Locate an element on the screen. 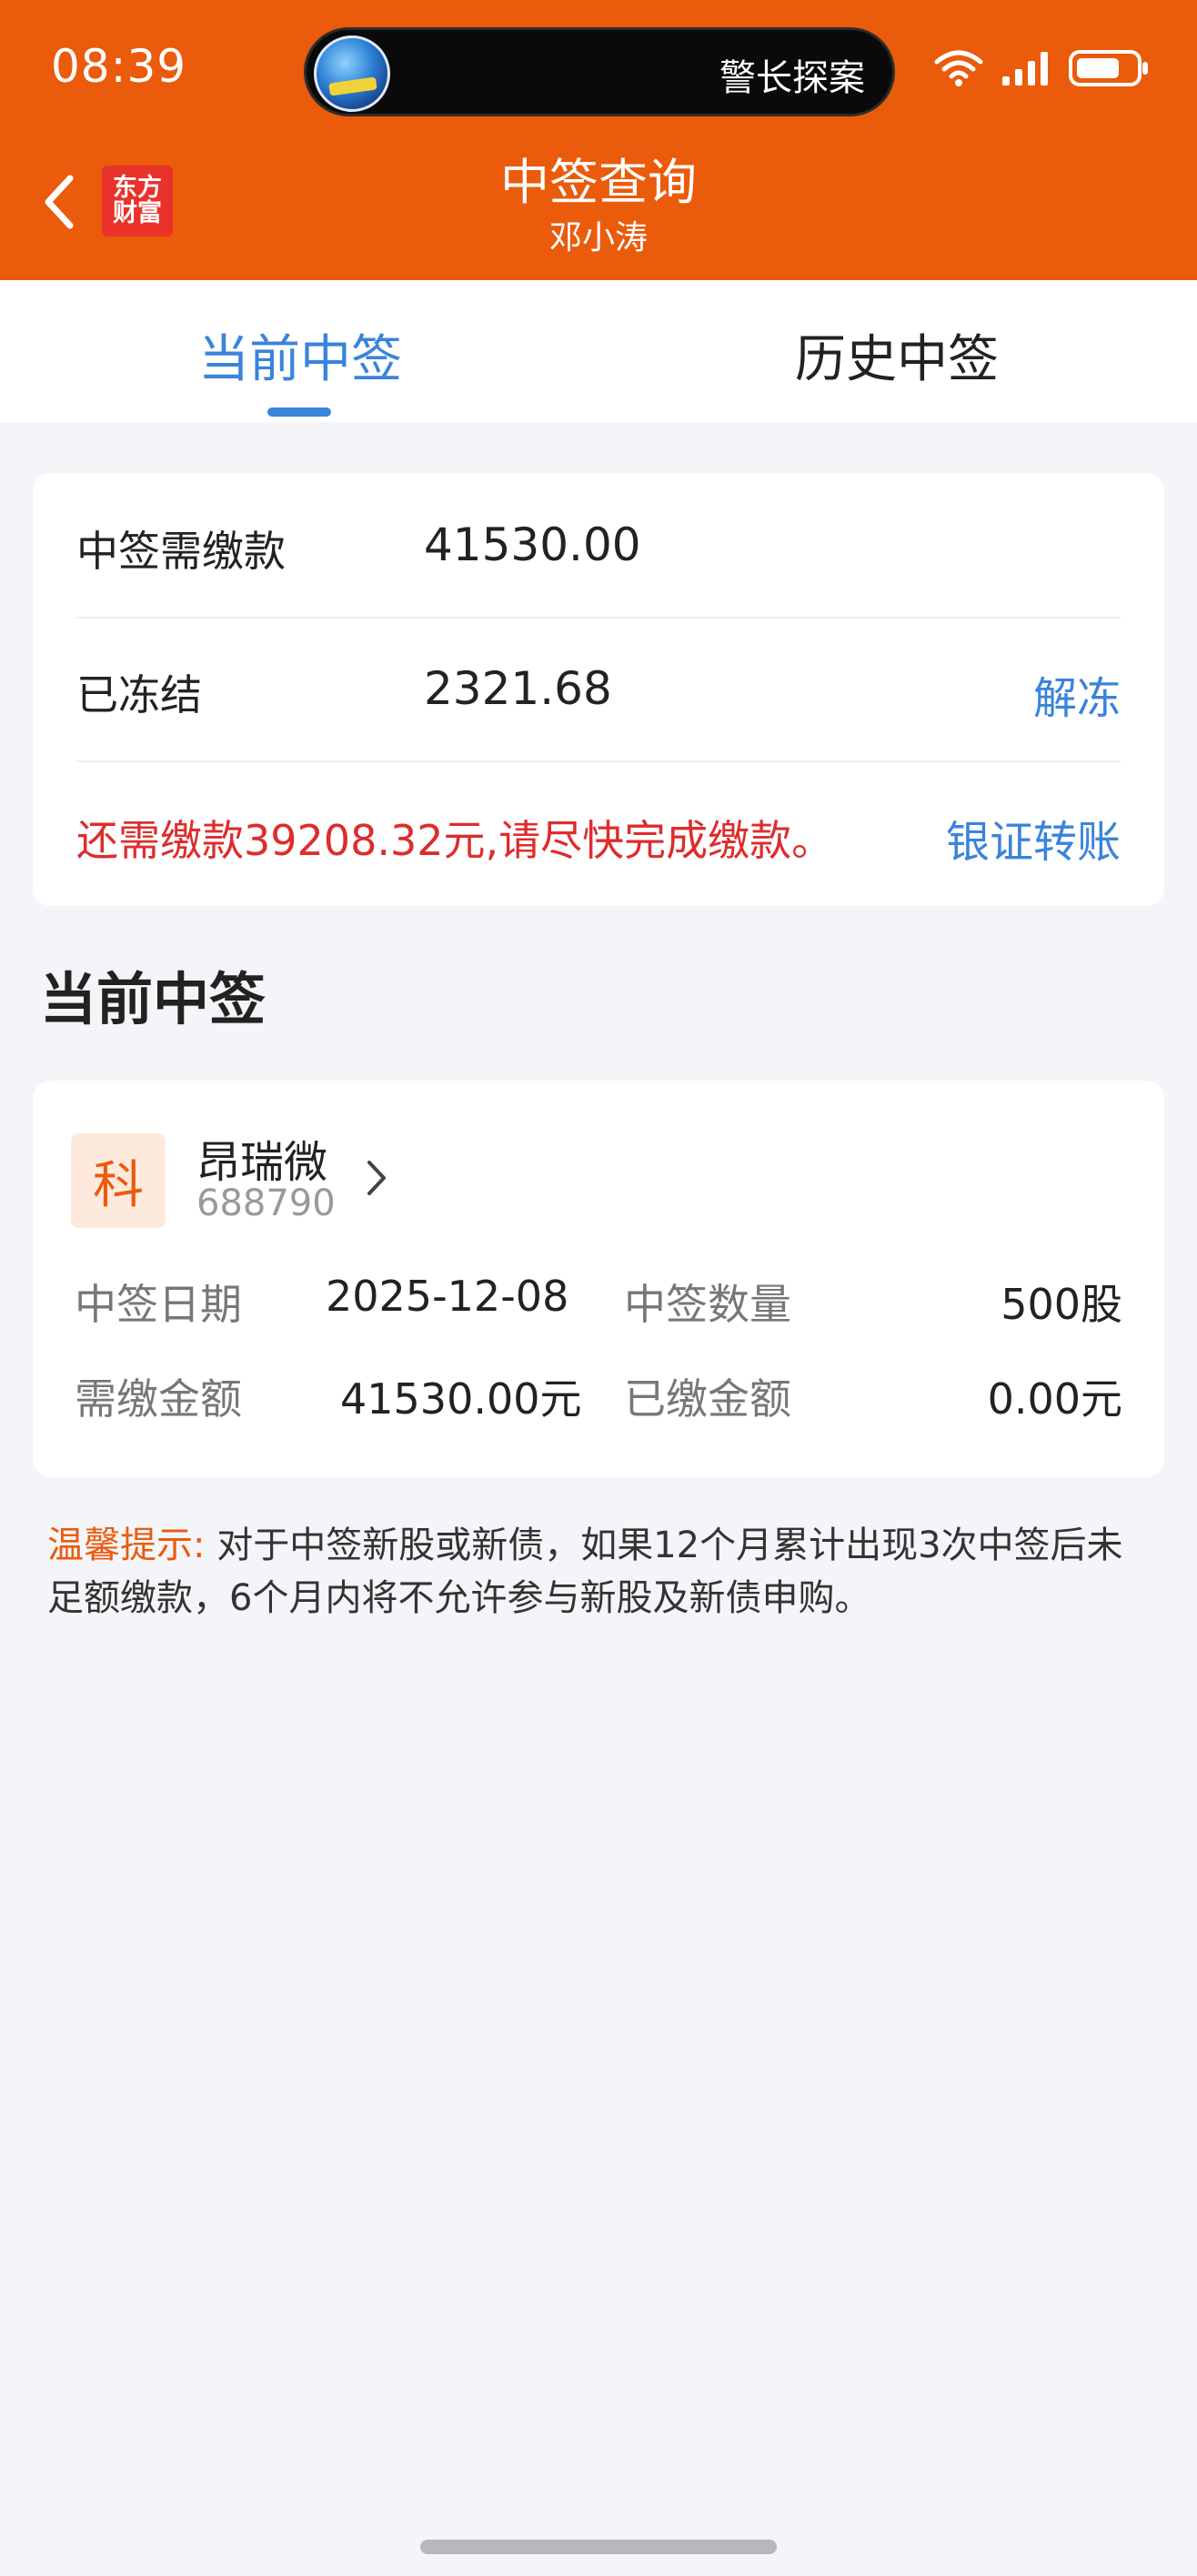  win-date-value: 2025-12-08 is located at coordinates (447, 1296).